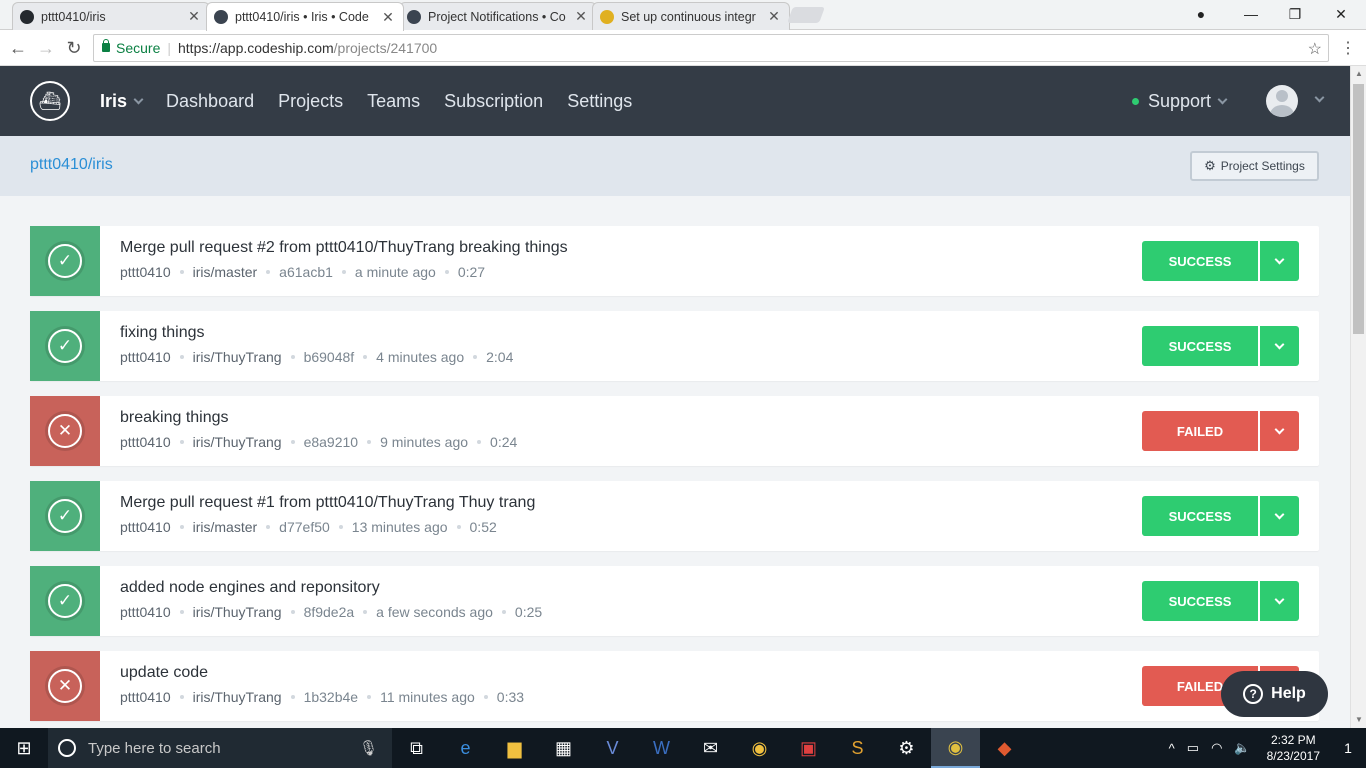  What do you see at coordinates (393, 101) in the screenshot?
I see `nav-teams: Teams` at bounding box center [393, 101].